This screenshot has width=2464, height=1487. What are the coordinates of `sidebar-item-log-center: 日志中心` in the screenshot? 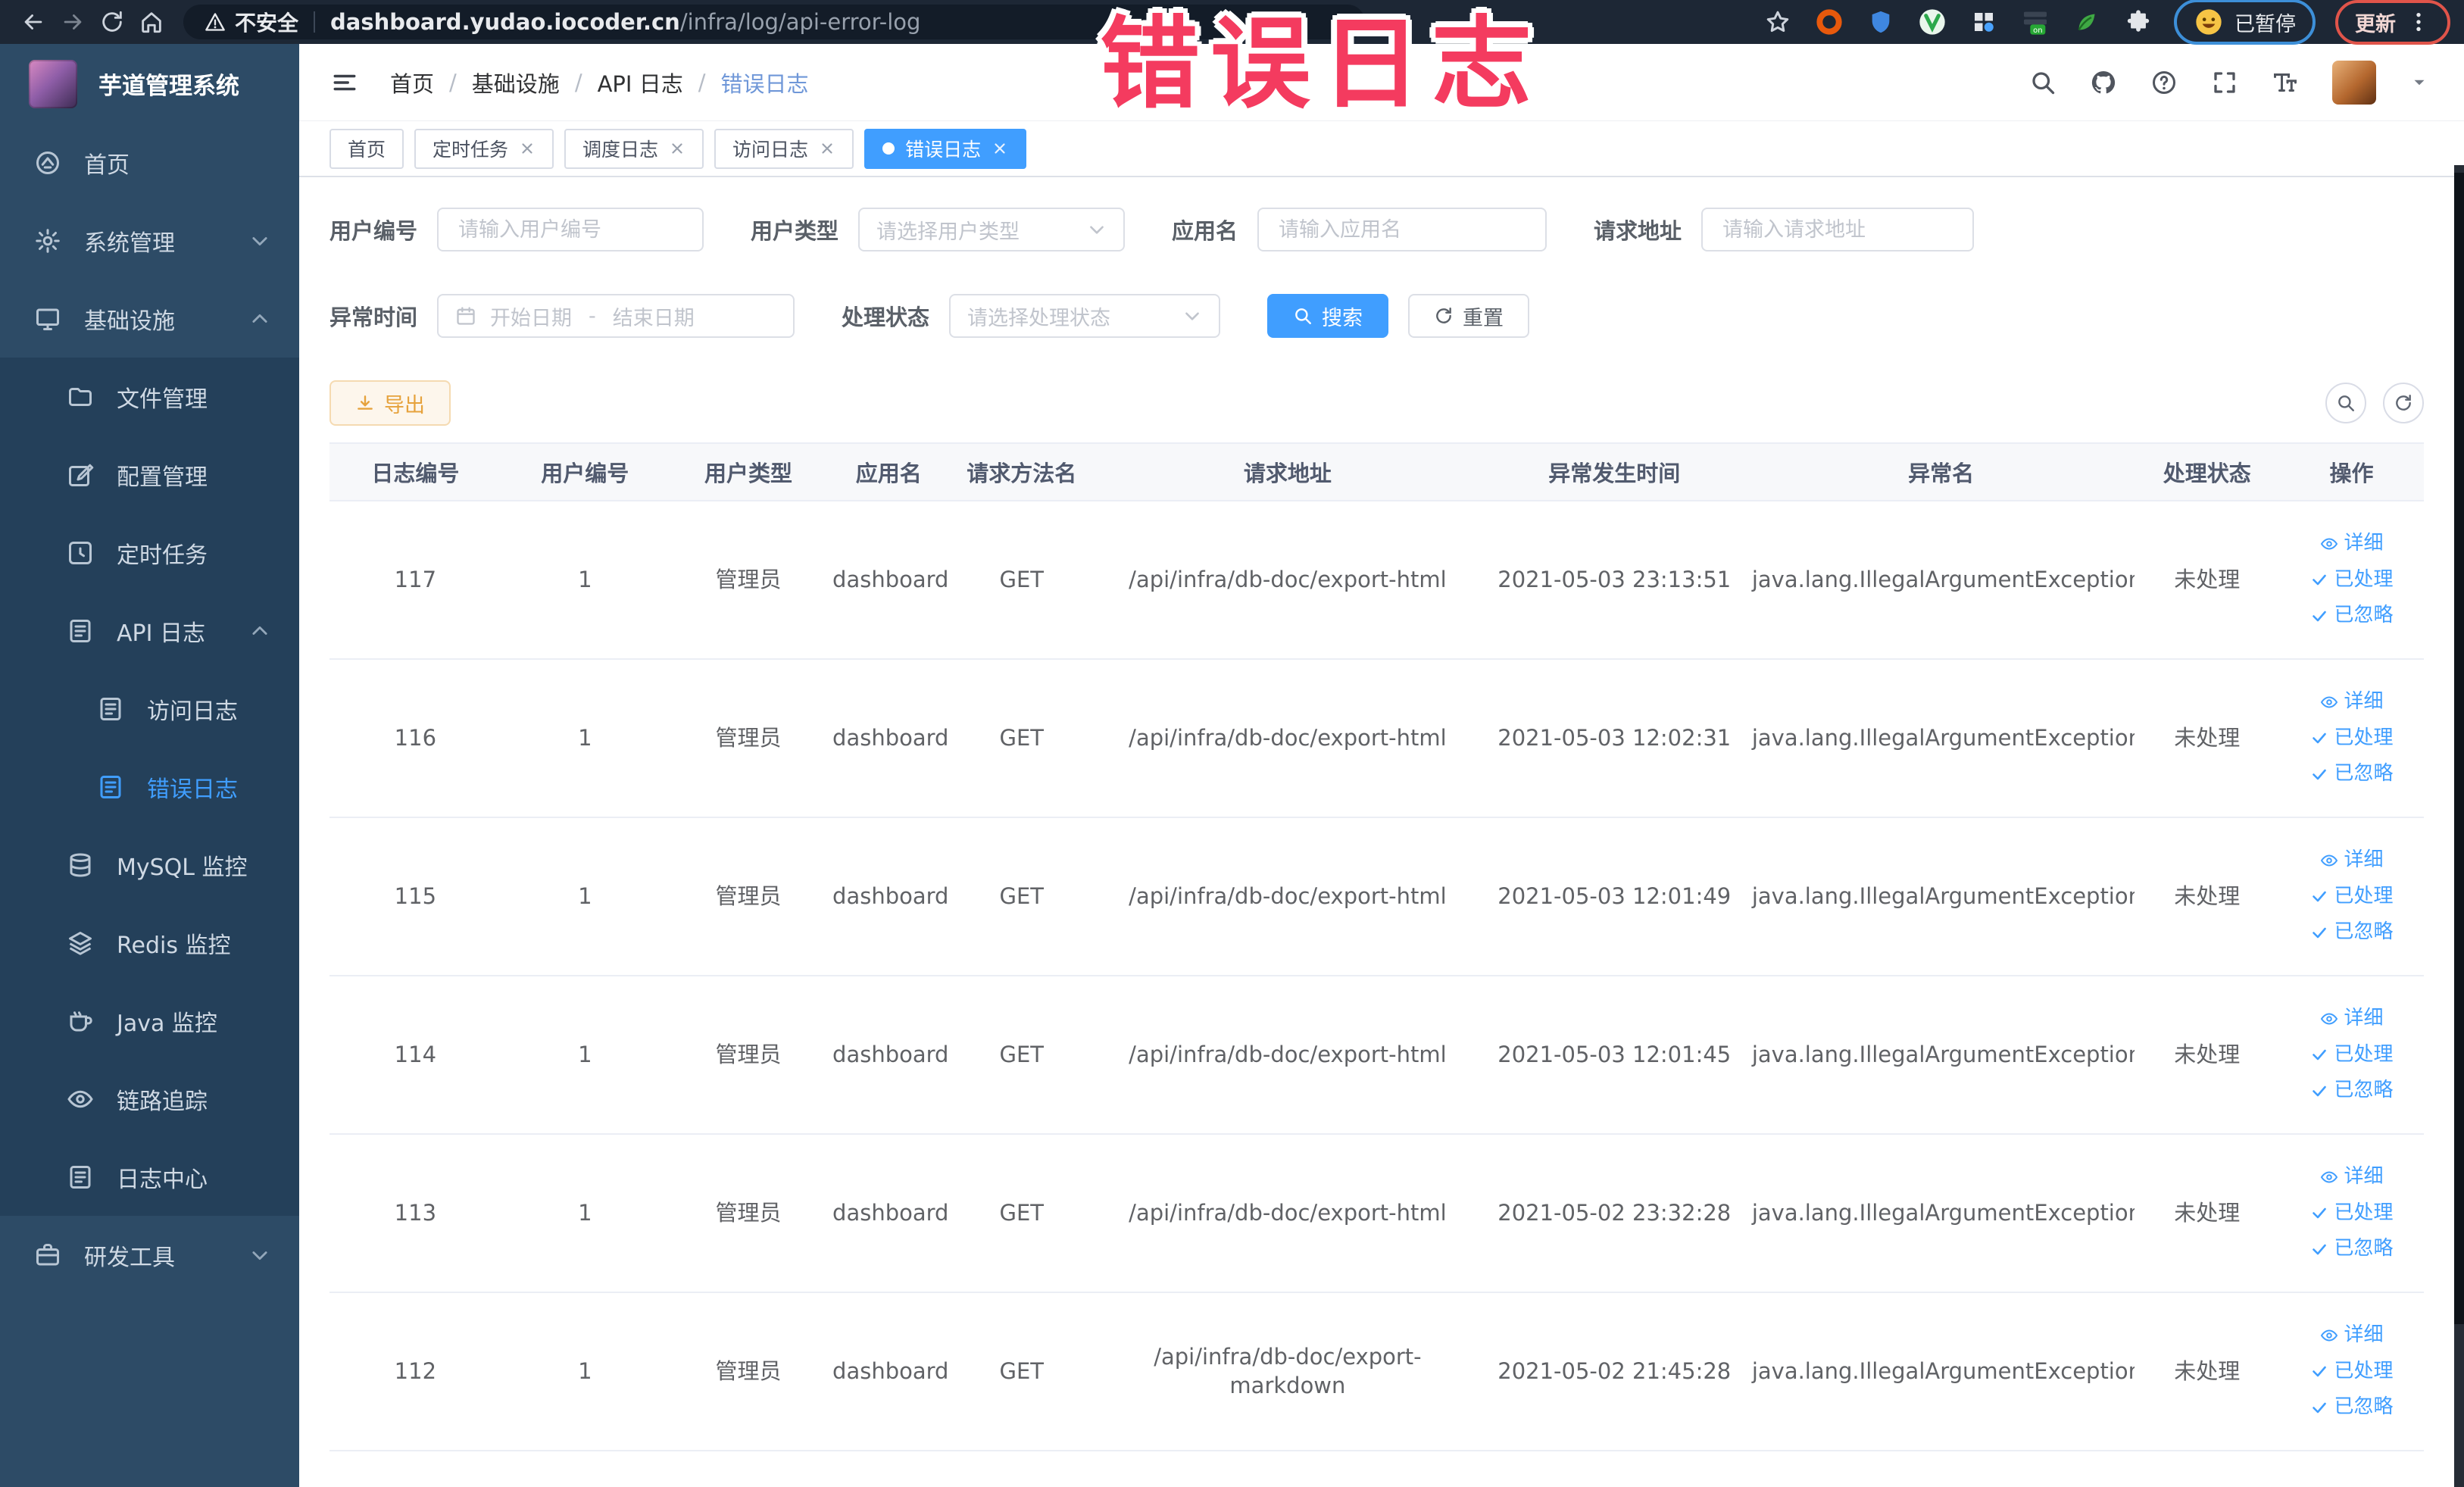 It's located at (149, 1177).